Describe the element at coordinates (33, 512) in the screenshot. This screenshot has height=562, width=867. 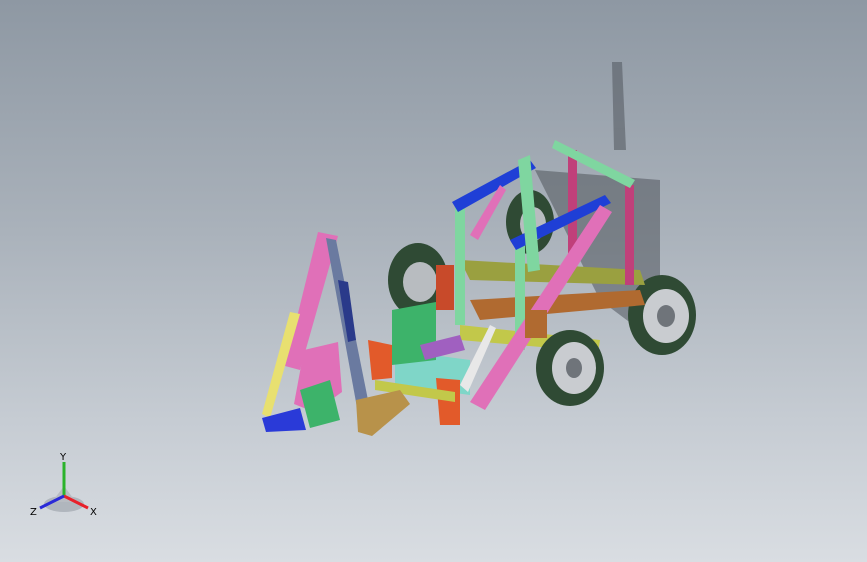
I see `z-axis-label: Z` at that location.